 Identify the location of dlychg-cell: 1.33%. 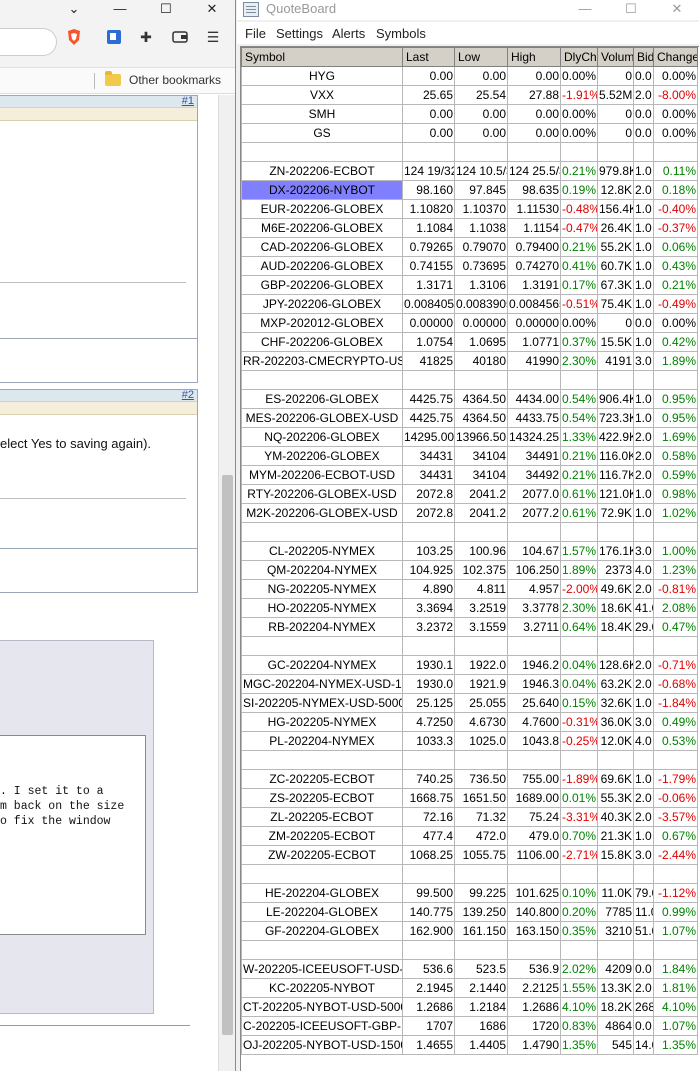
(579, 437).